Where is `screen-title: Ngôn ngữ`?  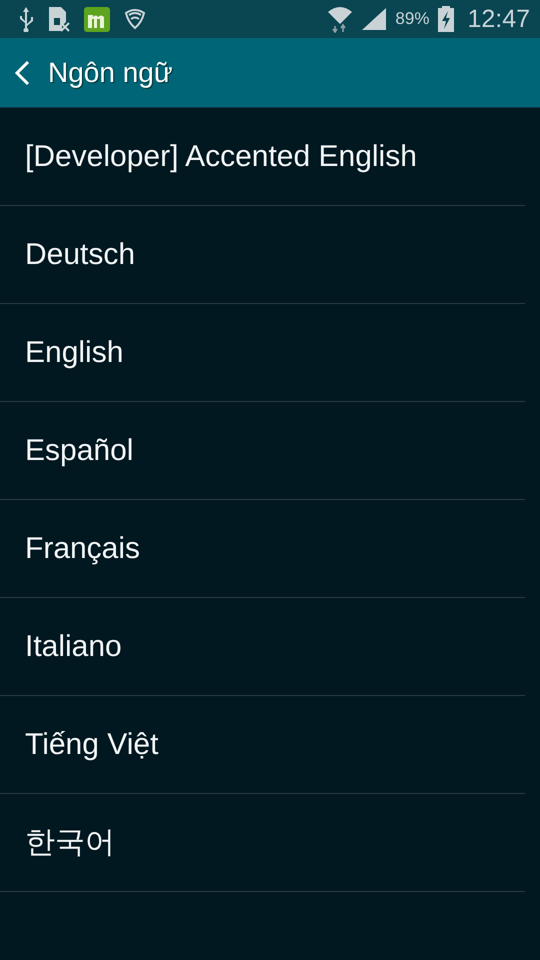 screen-title: Ngôn ngữ is located at coordinates (110, 72).